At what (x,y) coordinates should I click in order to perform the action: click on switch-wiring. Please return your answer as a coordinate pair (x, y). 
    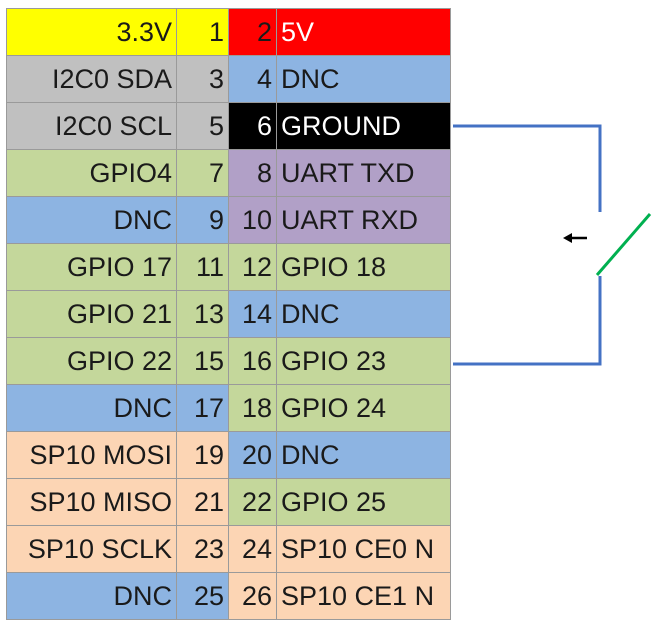
    Looking at the image, I should click on (552, 245).